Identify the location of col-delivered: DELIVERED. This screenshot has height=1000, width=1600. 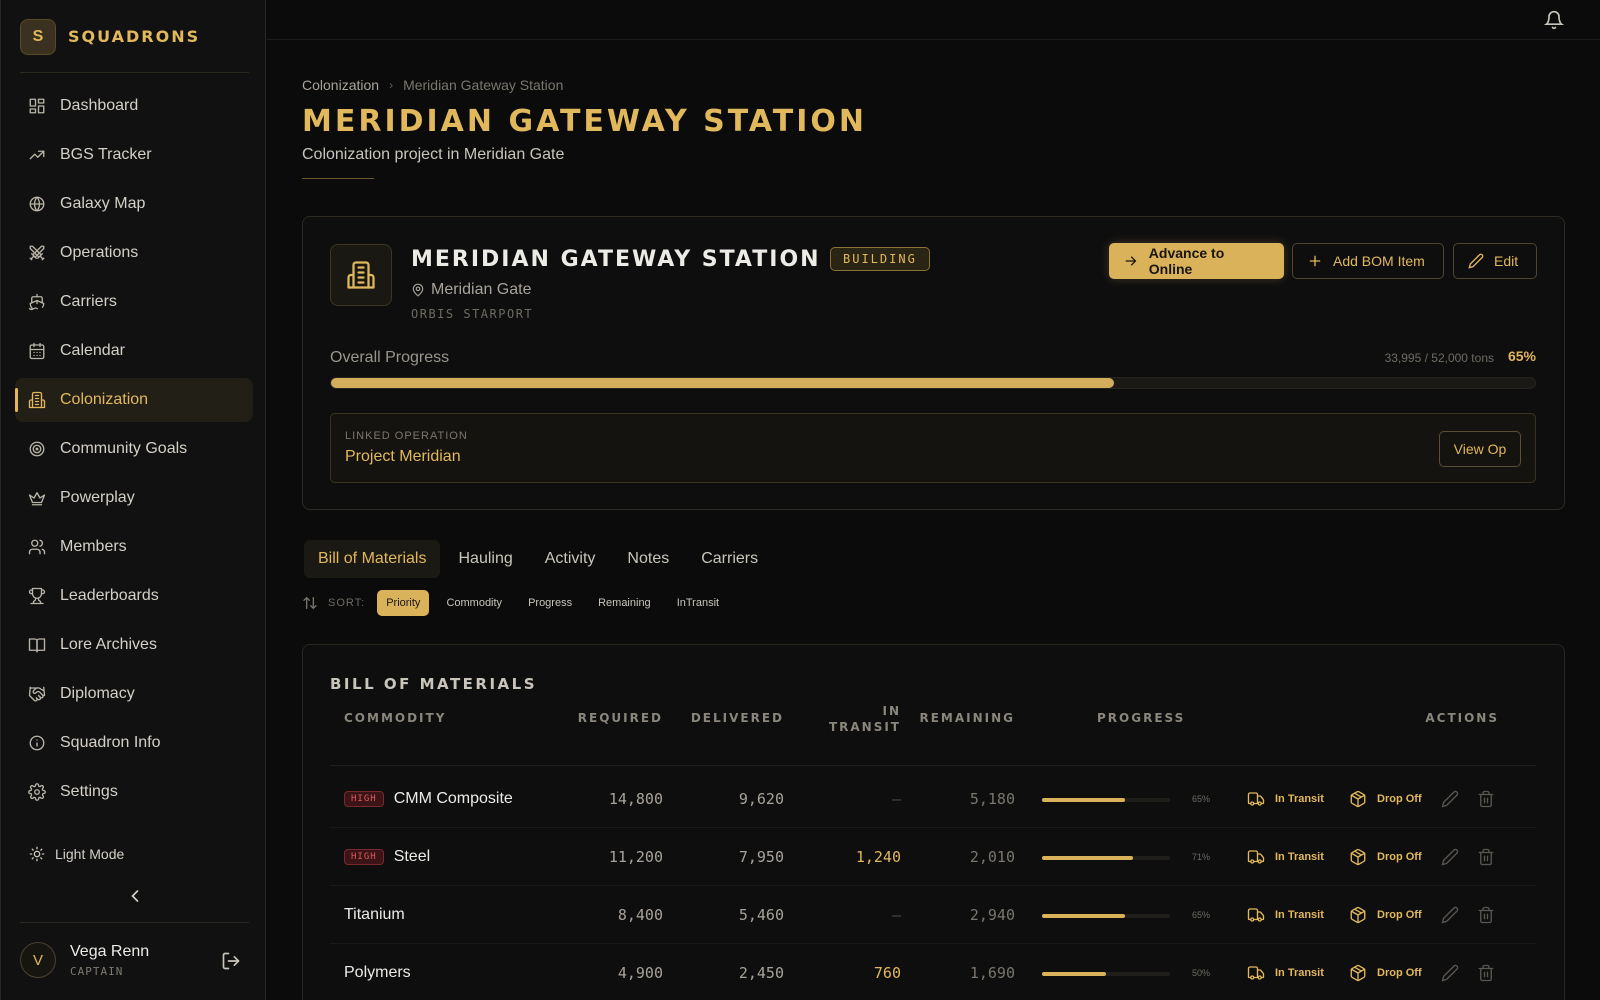
(727, 718).